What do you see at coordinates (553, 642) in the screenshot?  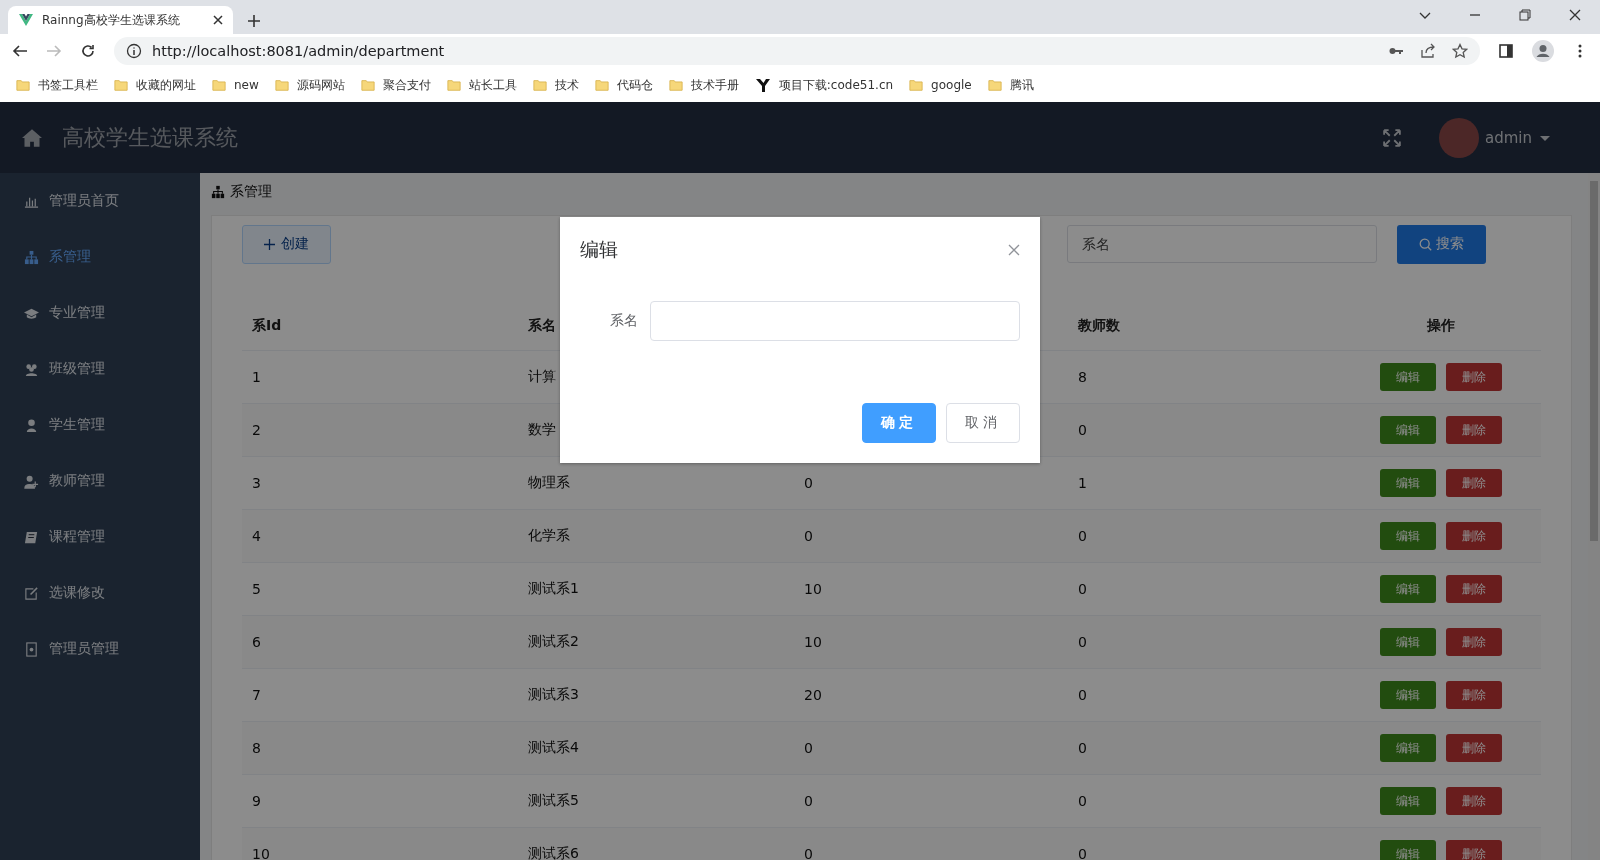 I see `table-cell-text: 测试系2` at bounding box center [553, 642].